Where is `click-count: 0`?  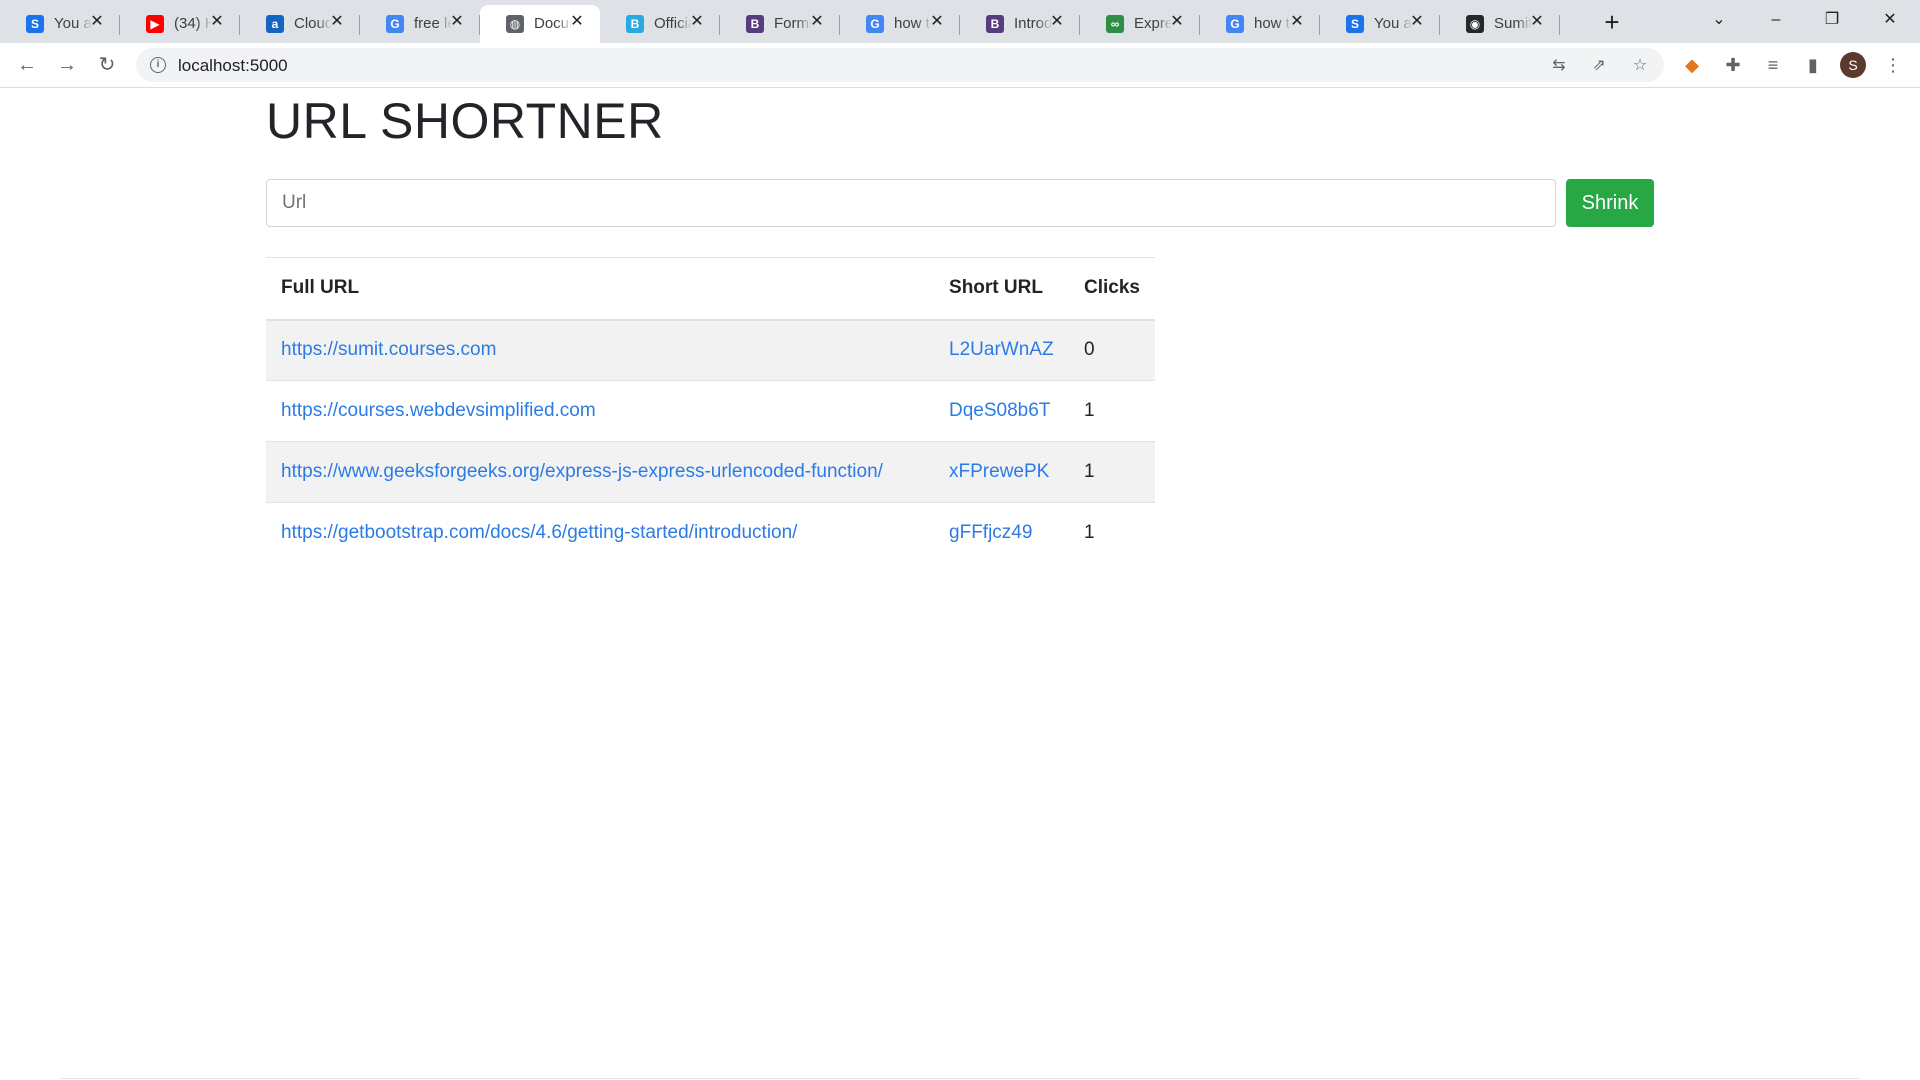 click-count: 0 is located at coordinates (1089, 350).